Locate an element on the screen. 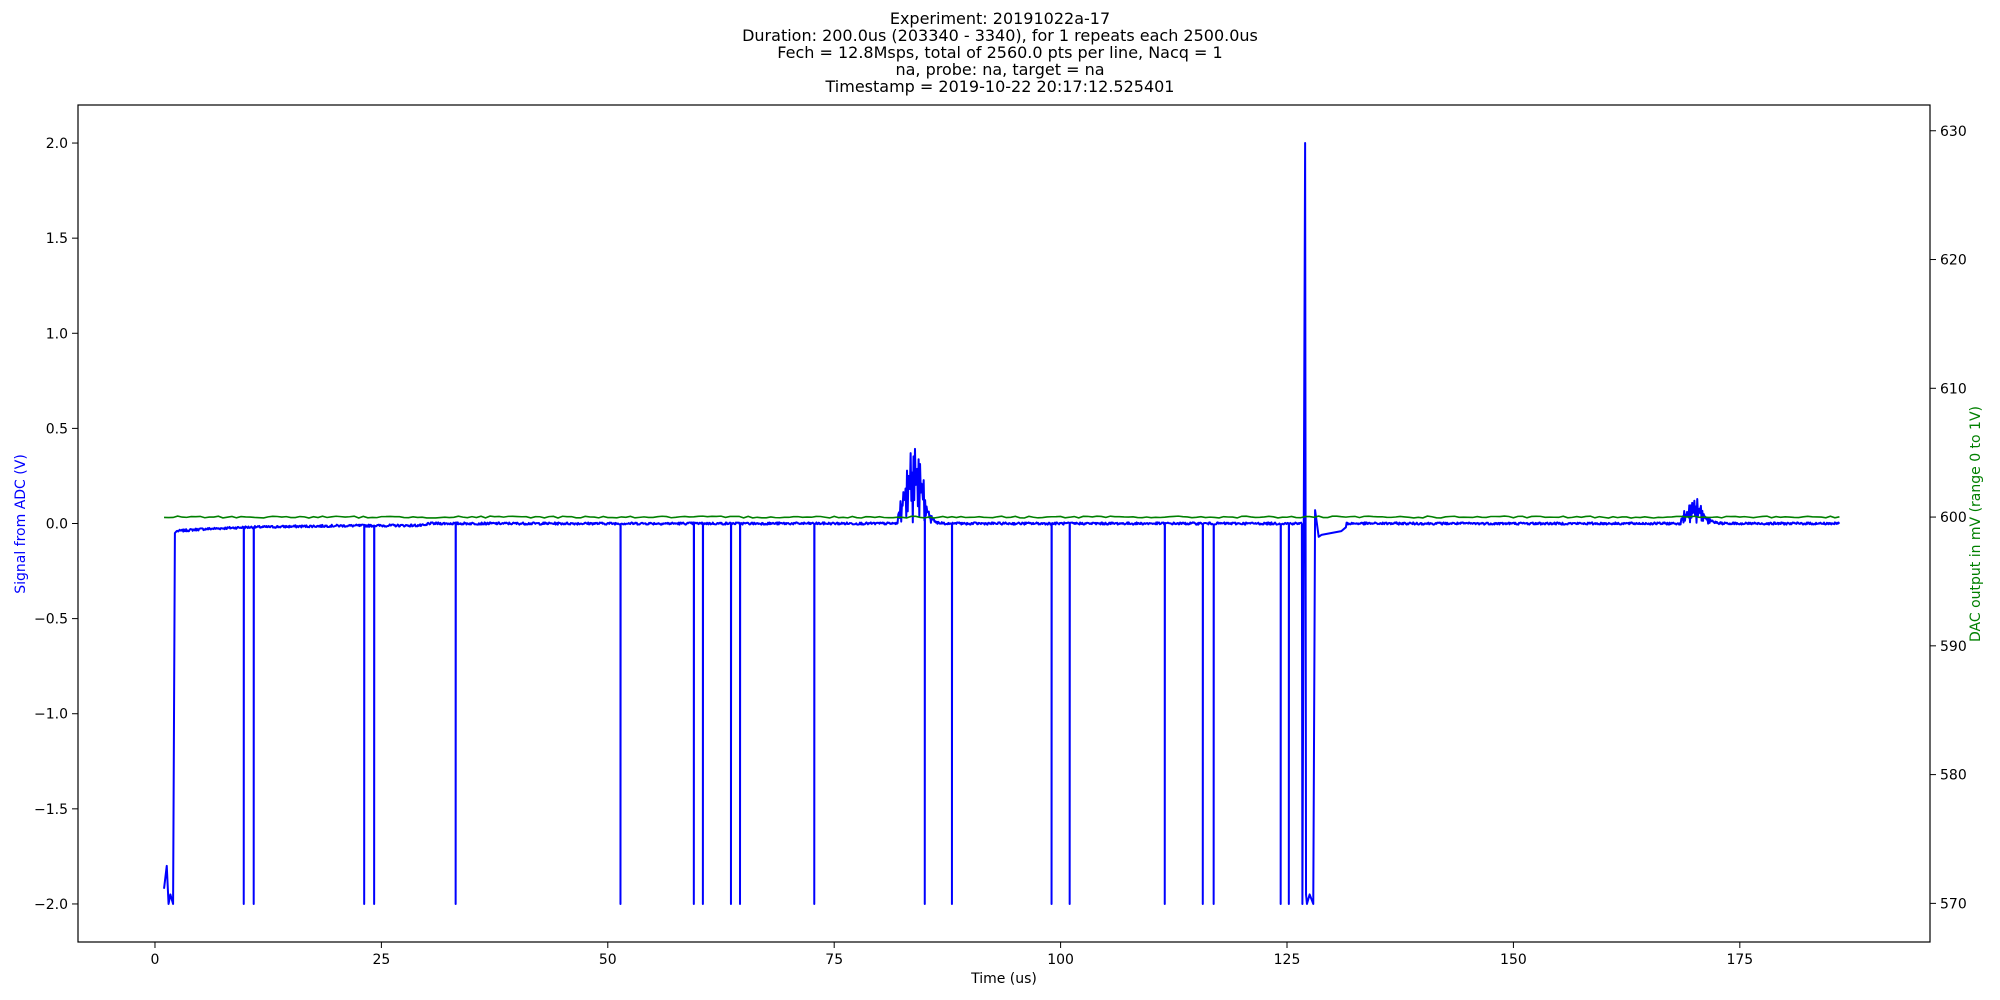 This screenshot has height=1000, width=2000. y-axis-label-left: Signal from ADC (V) is located at coordinates (21, 524).